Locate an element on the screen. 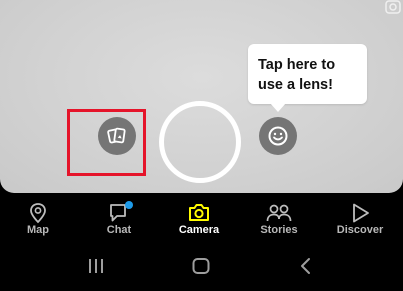 The image size is (403, 291). tooltip-line-1: Tap here to is located at coordinates (297, 65).